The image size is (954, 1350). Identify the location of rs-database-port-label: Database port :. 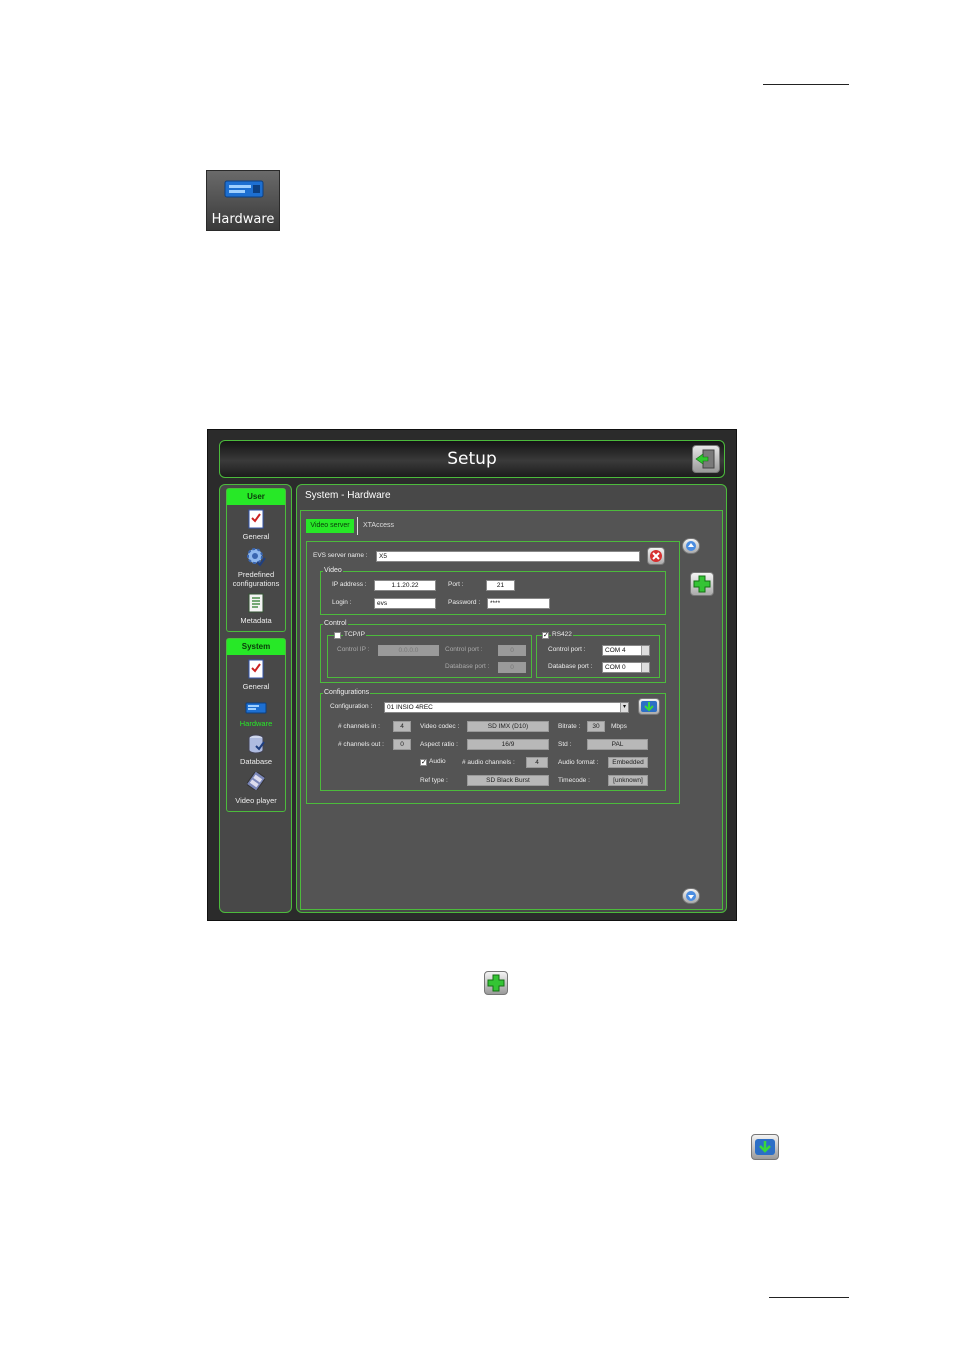
(570, 666).